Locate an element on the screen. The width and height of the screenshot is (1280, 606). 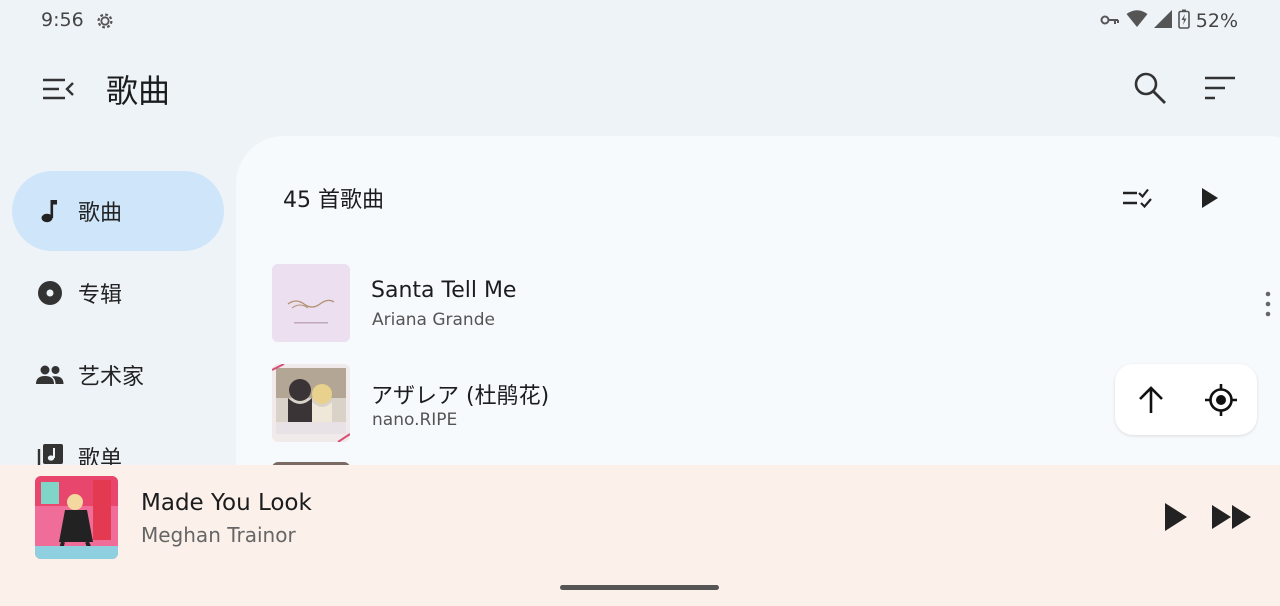
floating-buttons is located at coordinates (1186, 399).